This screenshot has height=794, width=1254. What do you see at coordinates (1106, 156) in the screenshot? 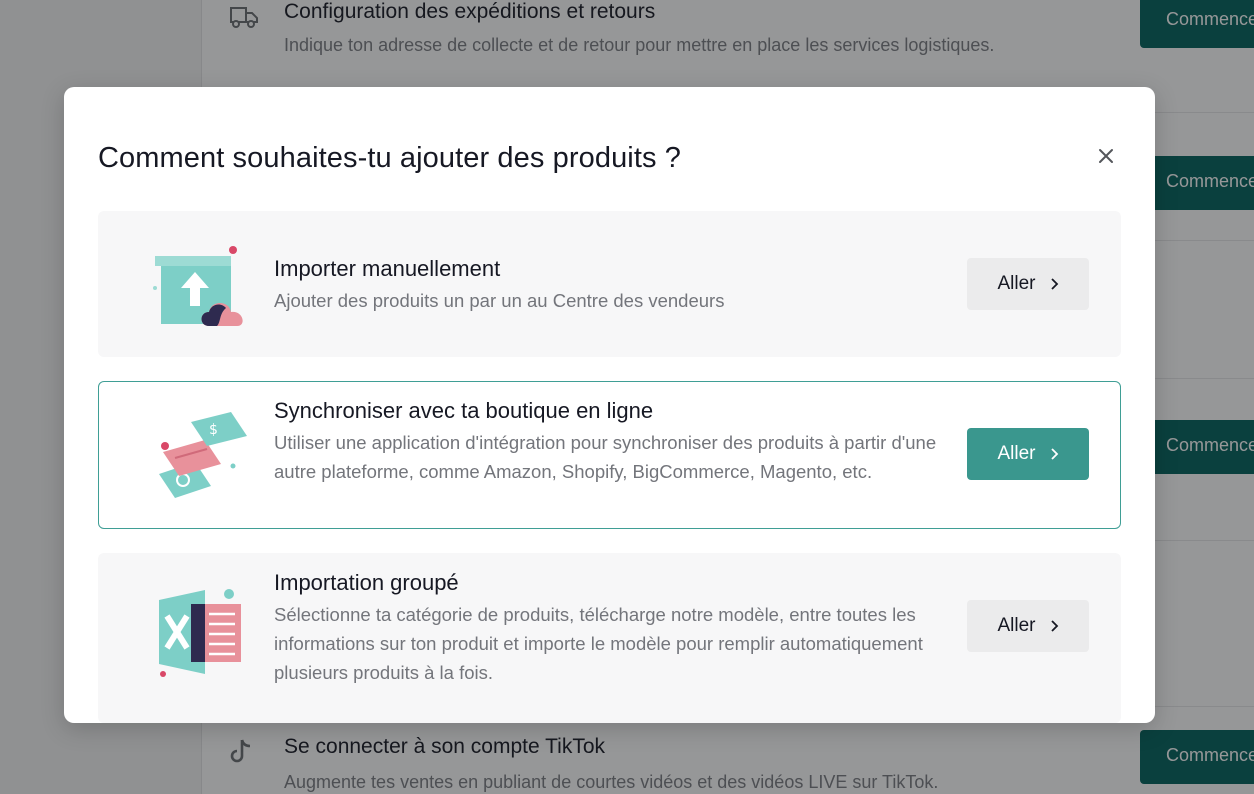
I see `close-icon` at bounding box center [1106, 156].